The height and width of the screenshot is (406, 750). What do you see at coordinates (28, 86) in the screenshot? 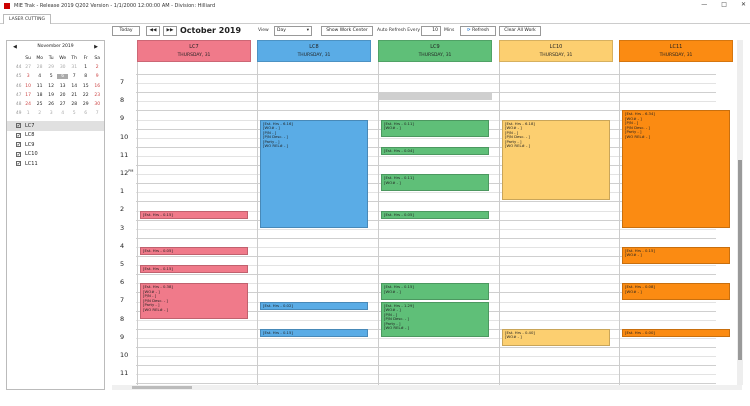
I see `calendar-day: 10` at bounding box center [28, 86].